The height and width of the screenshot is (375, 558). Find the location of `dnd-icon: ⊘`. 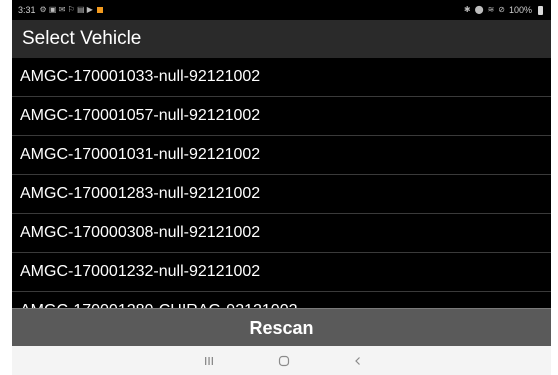

dnd-icon: ⊘ is located at coordinates (501, 9).